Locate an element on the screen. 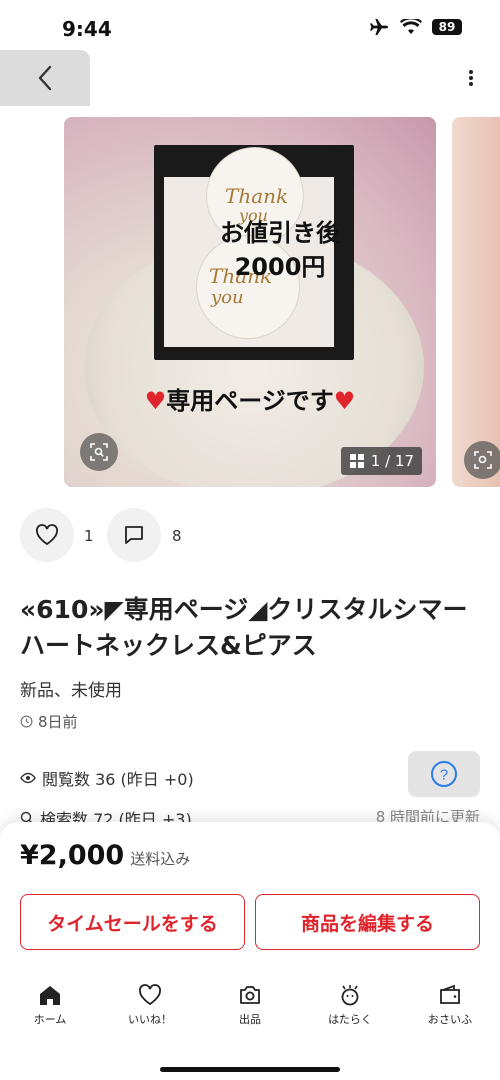 This screenshot has height=1080, width=500. shipping-note: 送料込み is located at coordinates (160, 859).